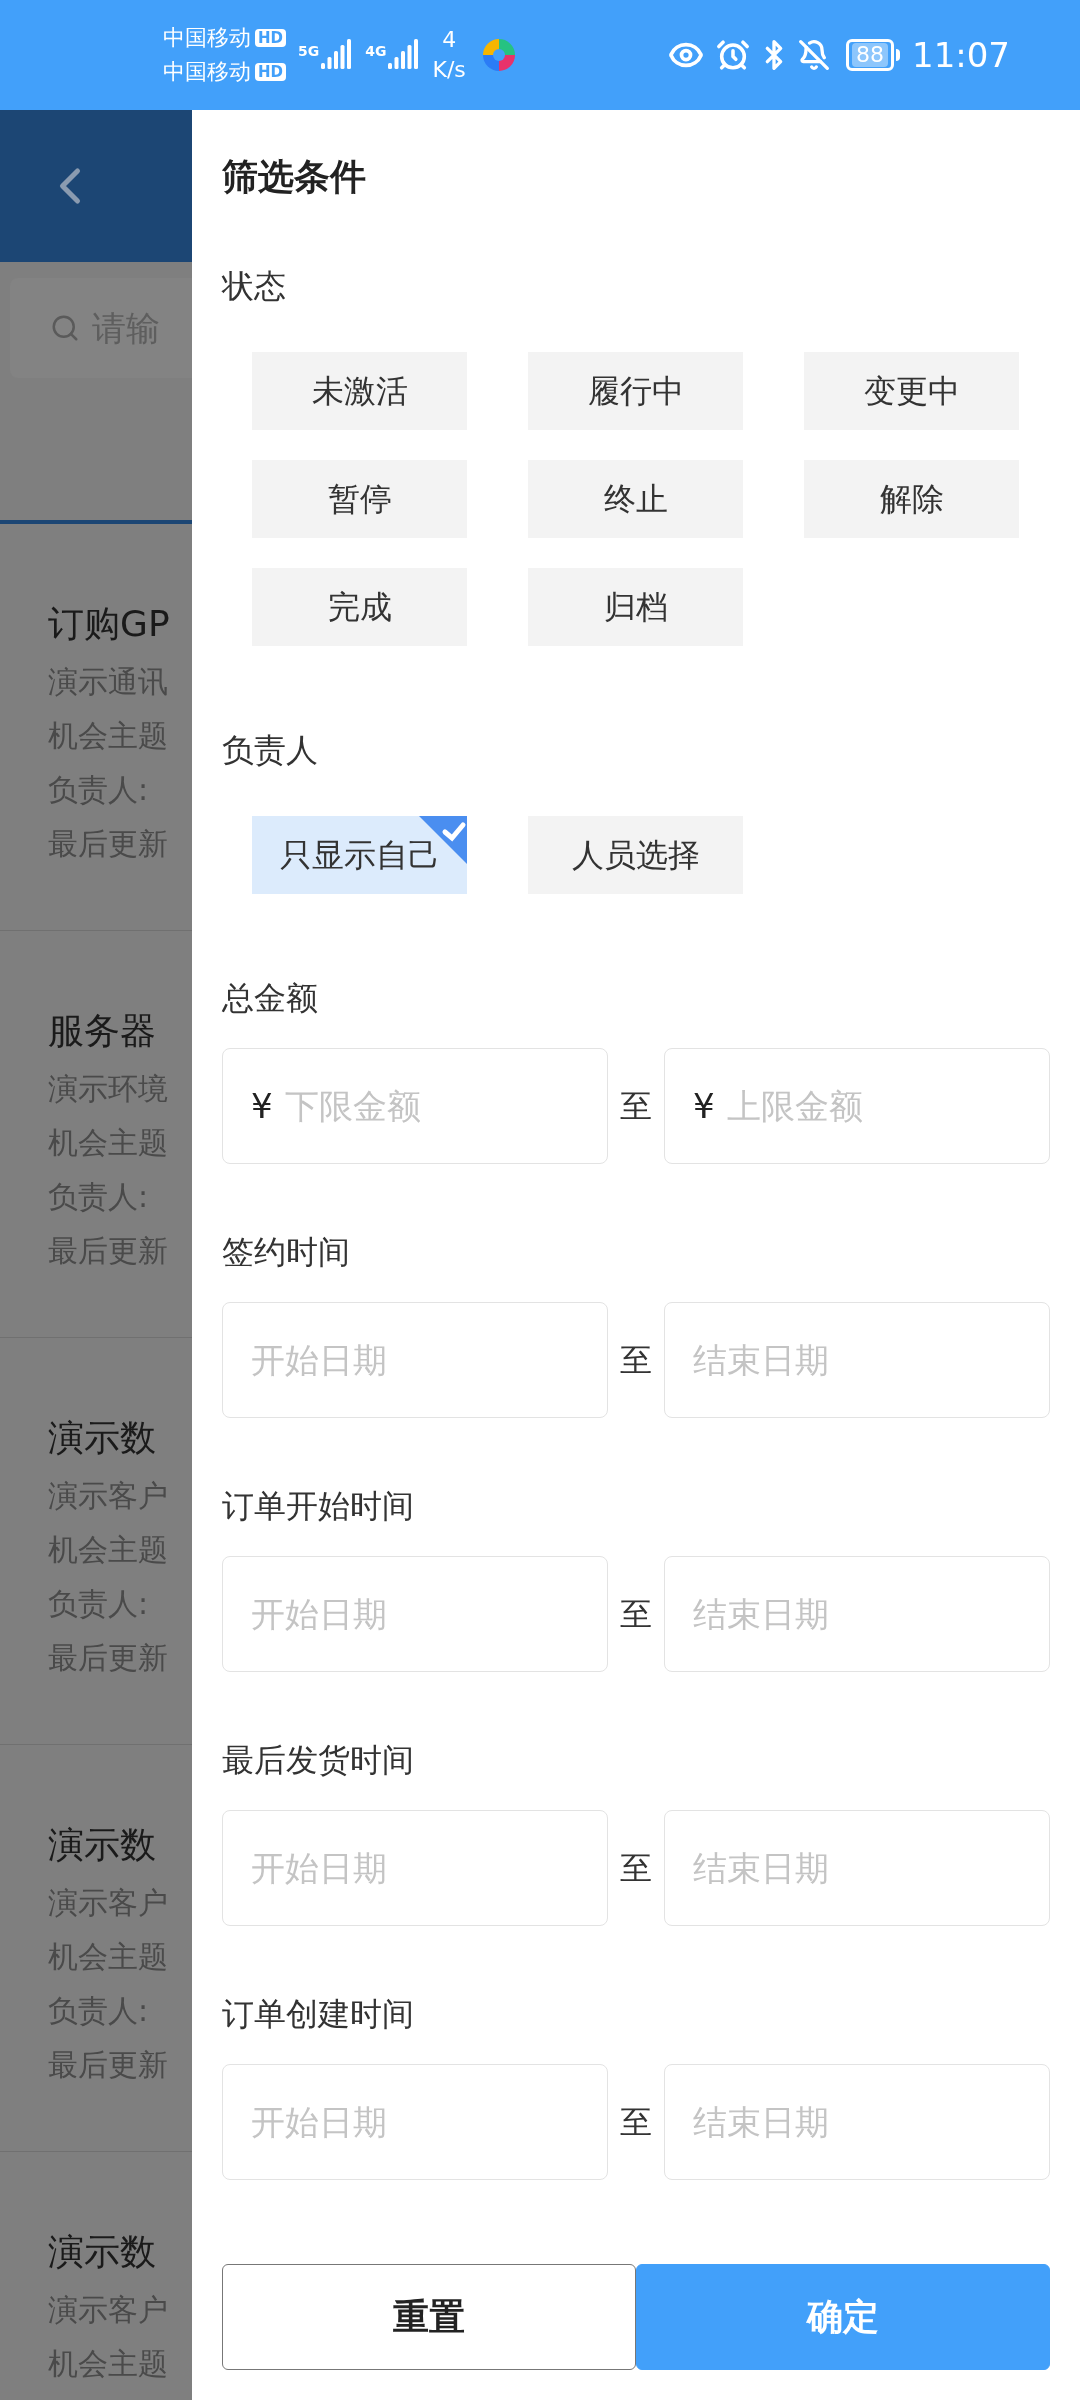  I want to click on section-label: 签约时间, so click(286, 1252).